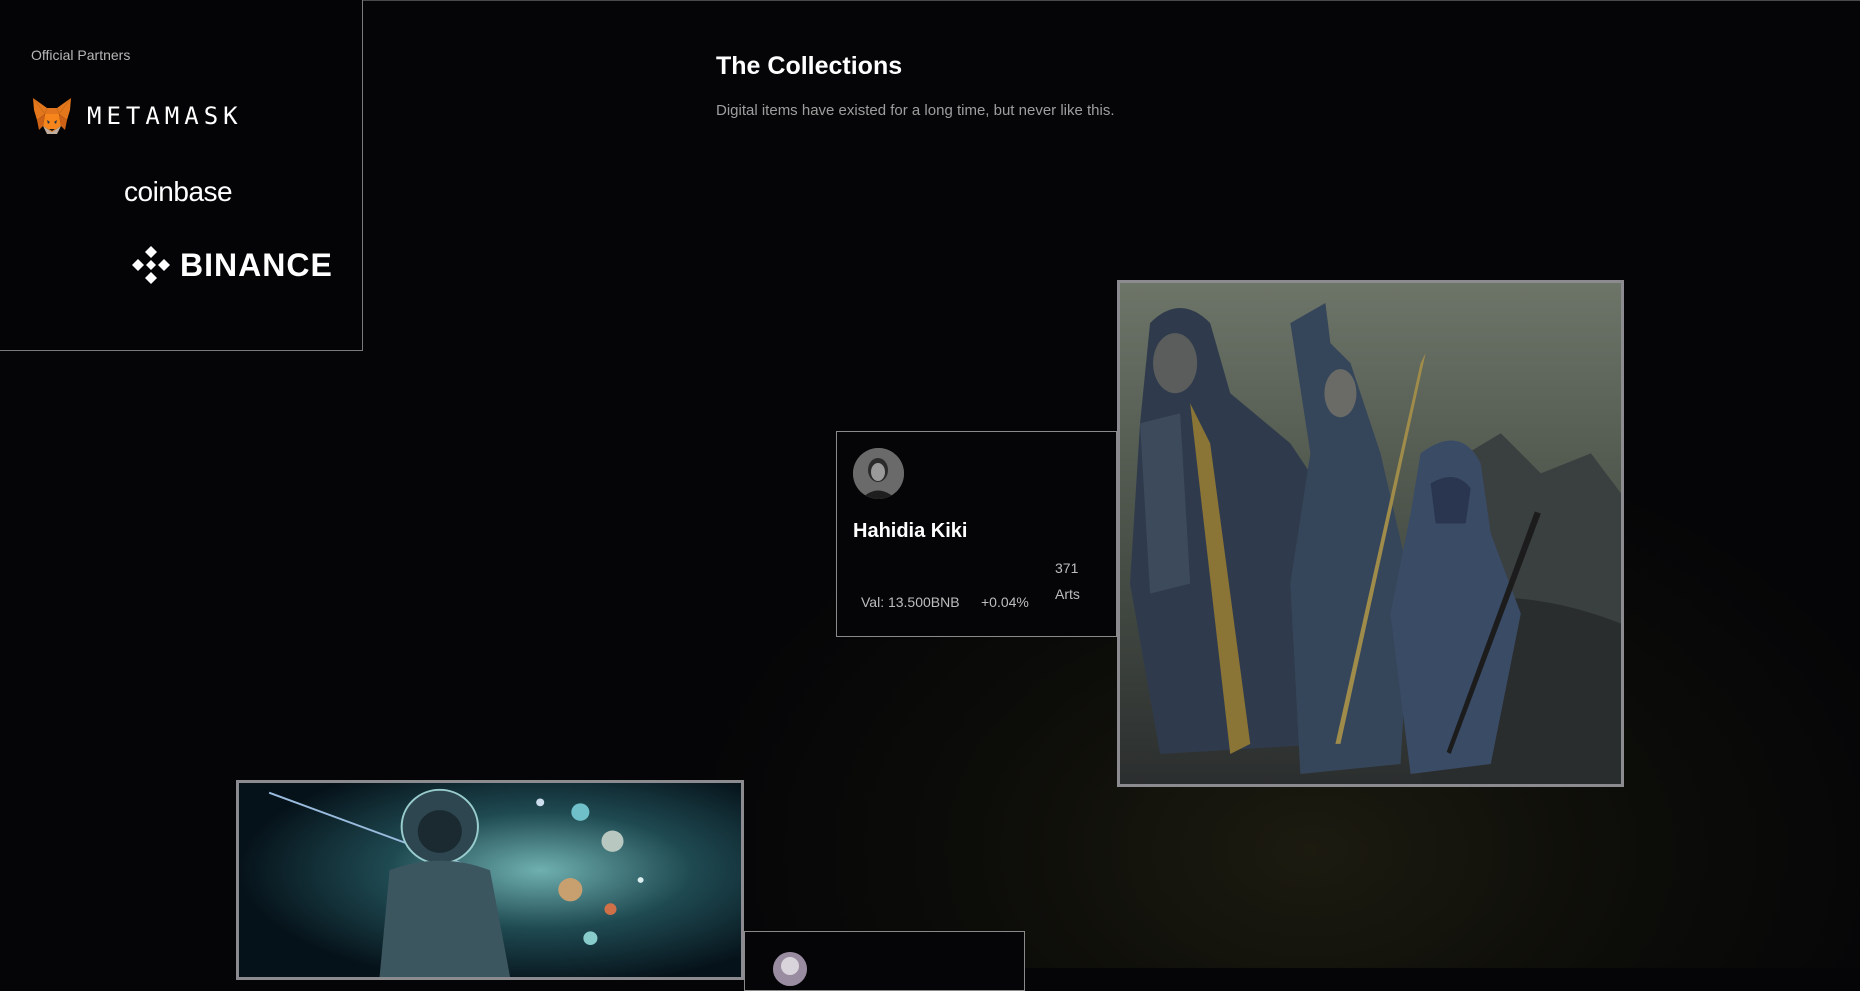  What do you see at coordinates (910, 531) in the screenshot?
I see `creator-name: Hahidia Kiki` at bounding box center [910, 531].